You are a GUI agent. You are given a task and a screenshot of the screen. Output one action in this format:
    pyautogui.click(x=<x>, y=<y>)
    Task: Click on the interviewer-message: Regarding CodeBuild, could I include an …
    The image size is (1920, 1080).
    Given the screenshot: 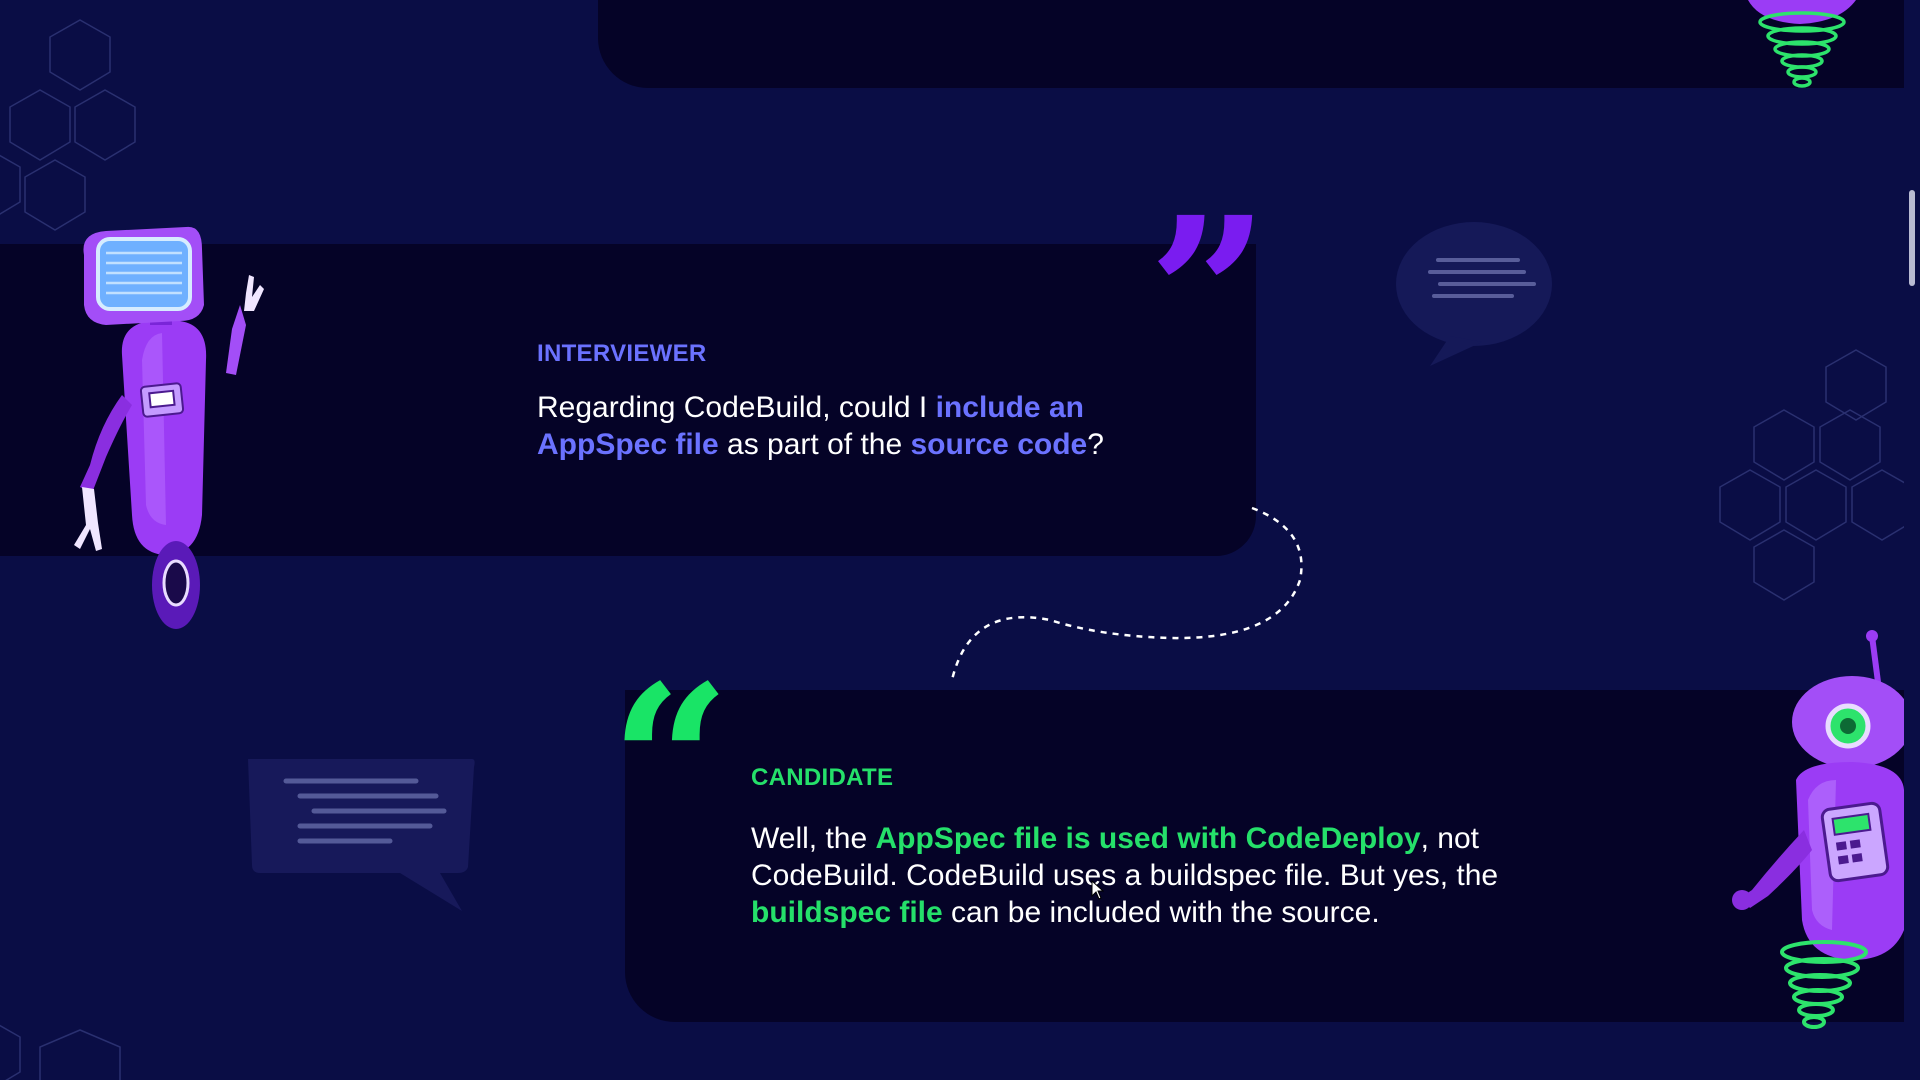 What is the action you would take?
    pyautogui.click(x=847, y=426)
    